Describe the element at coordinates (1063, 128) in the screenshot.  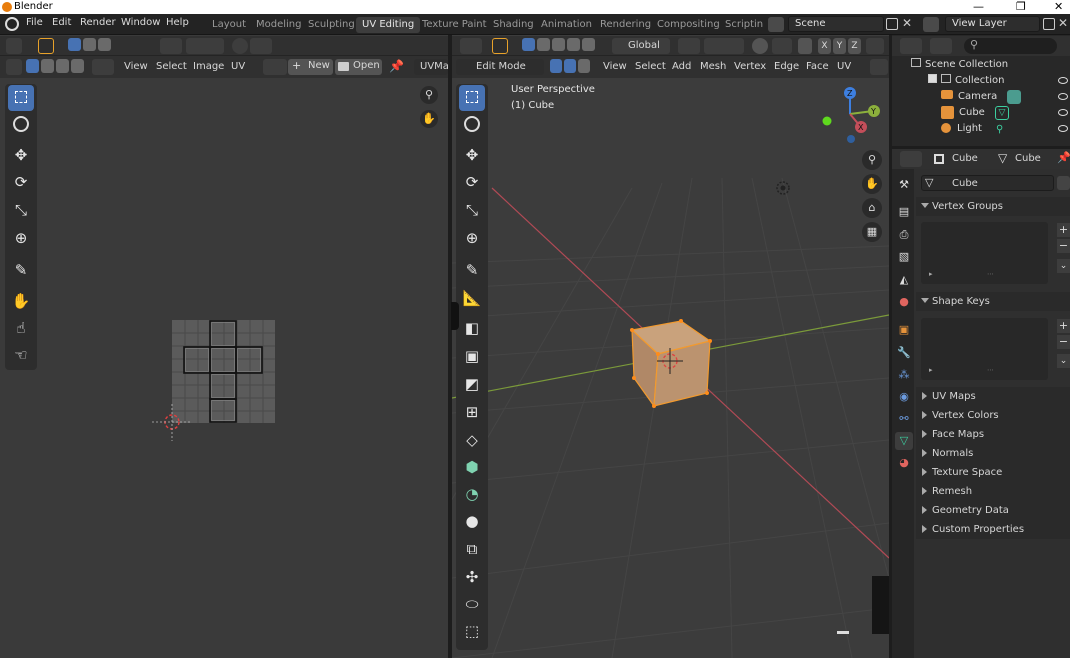
I see `light-visibility-icon` at that location.